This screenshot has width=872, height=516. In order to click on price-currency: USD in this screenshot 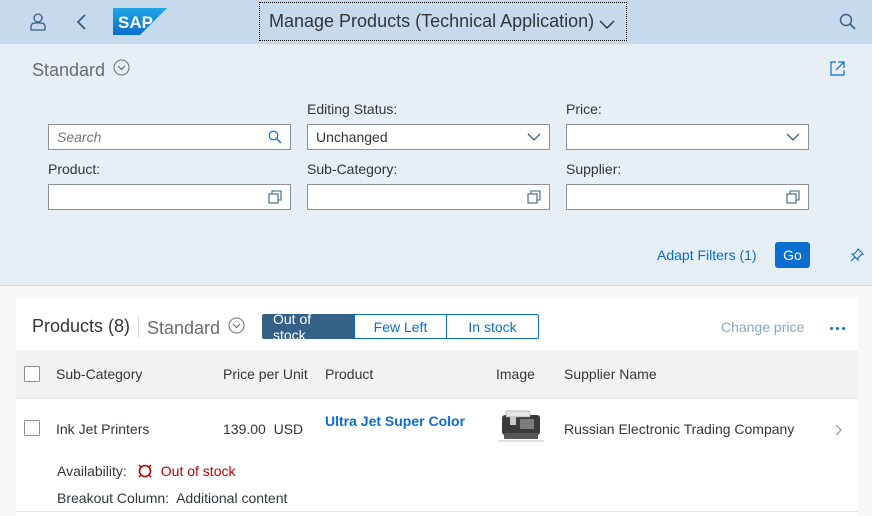, I will do `click(288, 429)`.